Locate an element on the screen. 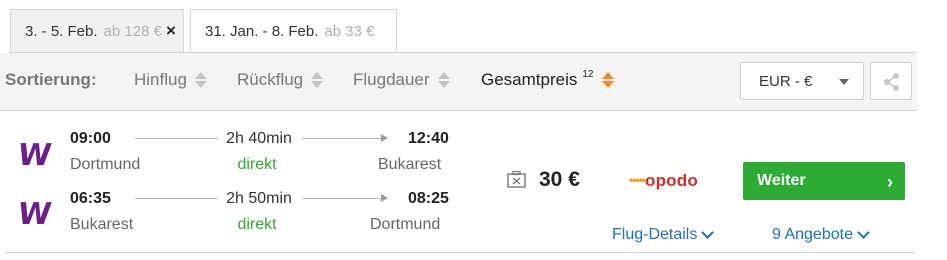  tab-price: ab 128 € is located at coordinates (132, 31).